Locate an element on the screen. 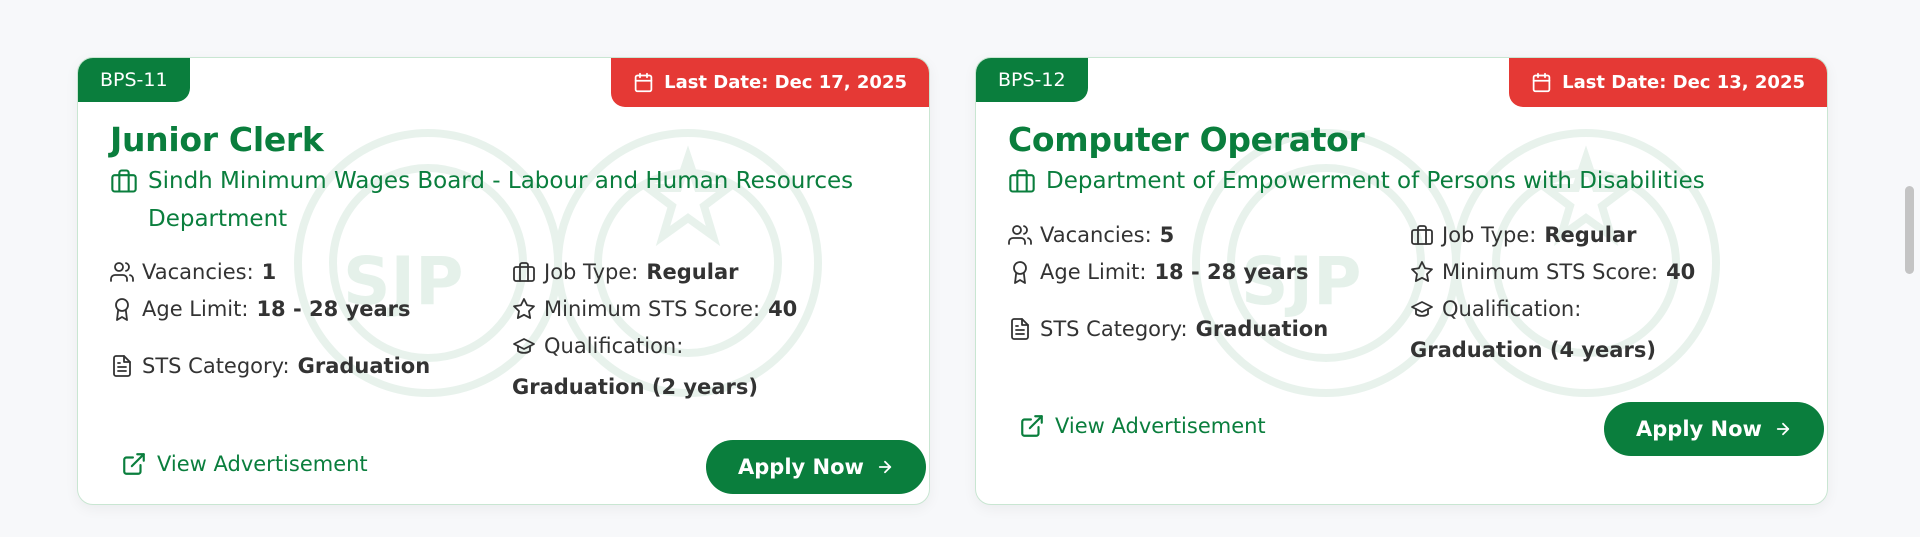  job-title: Junior Clerk is located at coordinates (217, 139).